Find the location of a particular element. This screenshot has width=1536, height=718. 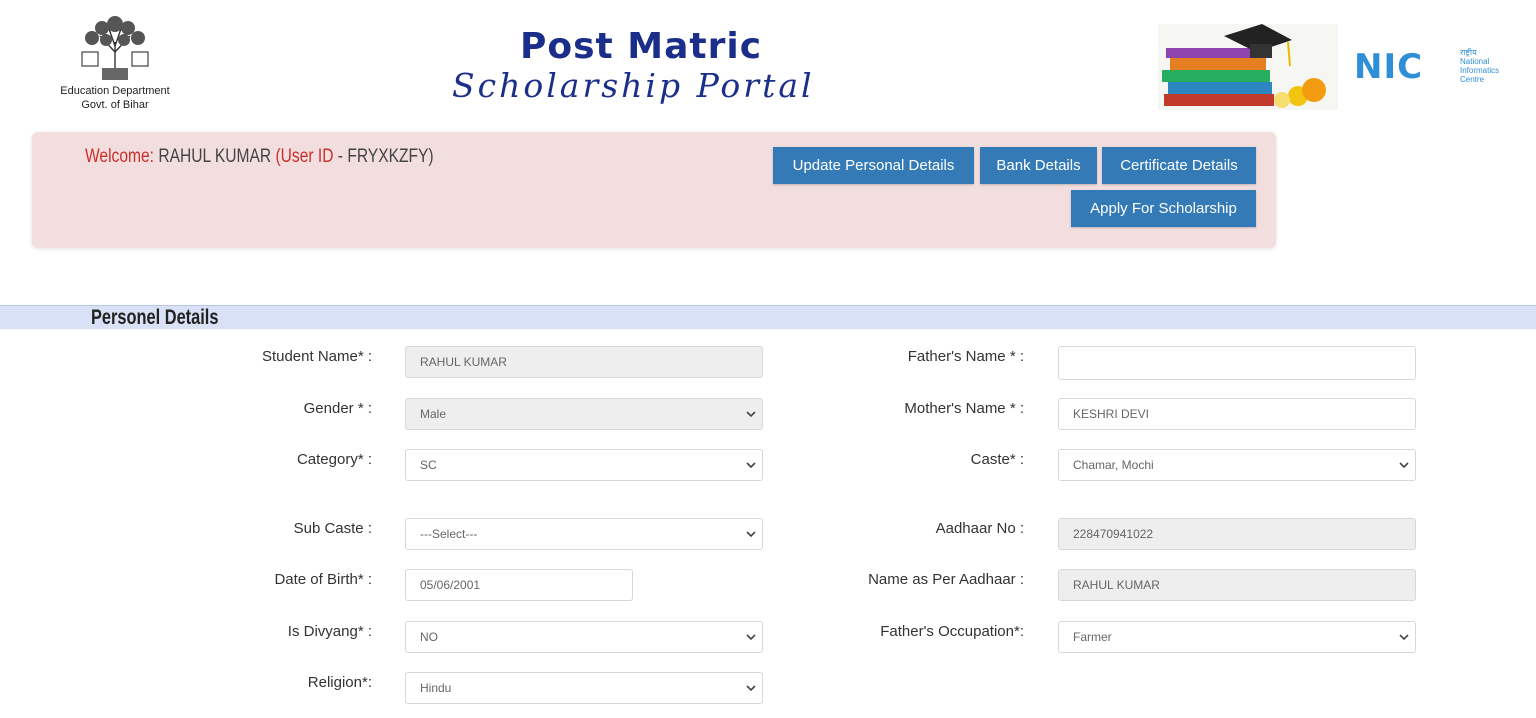

gender-label: Gender * : is located at coordinates (337, 408).